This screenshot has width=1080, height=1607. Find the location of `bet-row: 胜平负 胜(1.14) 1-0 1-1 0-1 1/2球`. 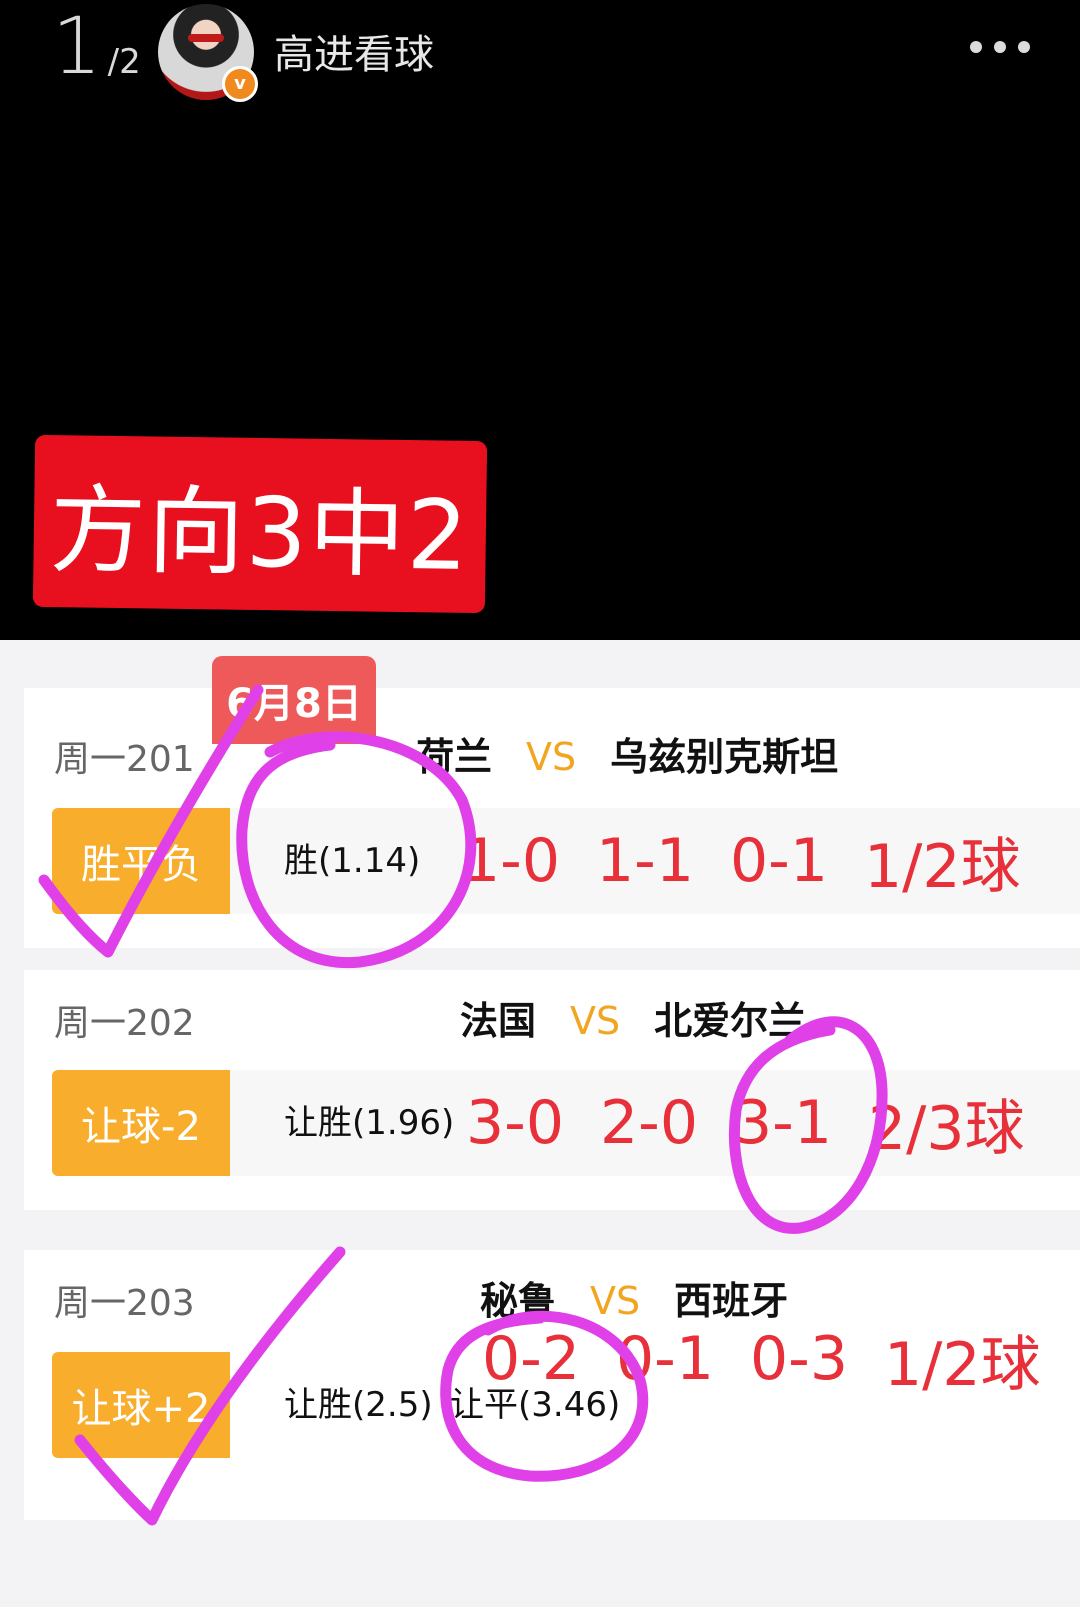

bet-row: 胜平负 胜(1.14) 1-0 1-1 0-1 1/2球 is located at coordinates (566, 861).